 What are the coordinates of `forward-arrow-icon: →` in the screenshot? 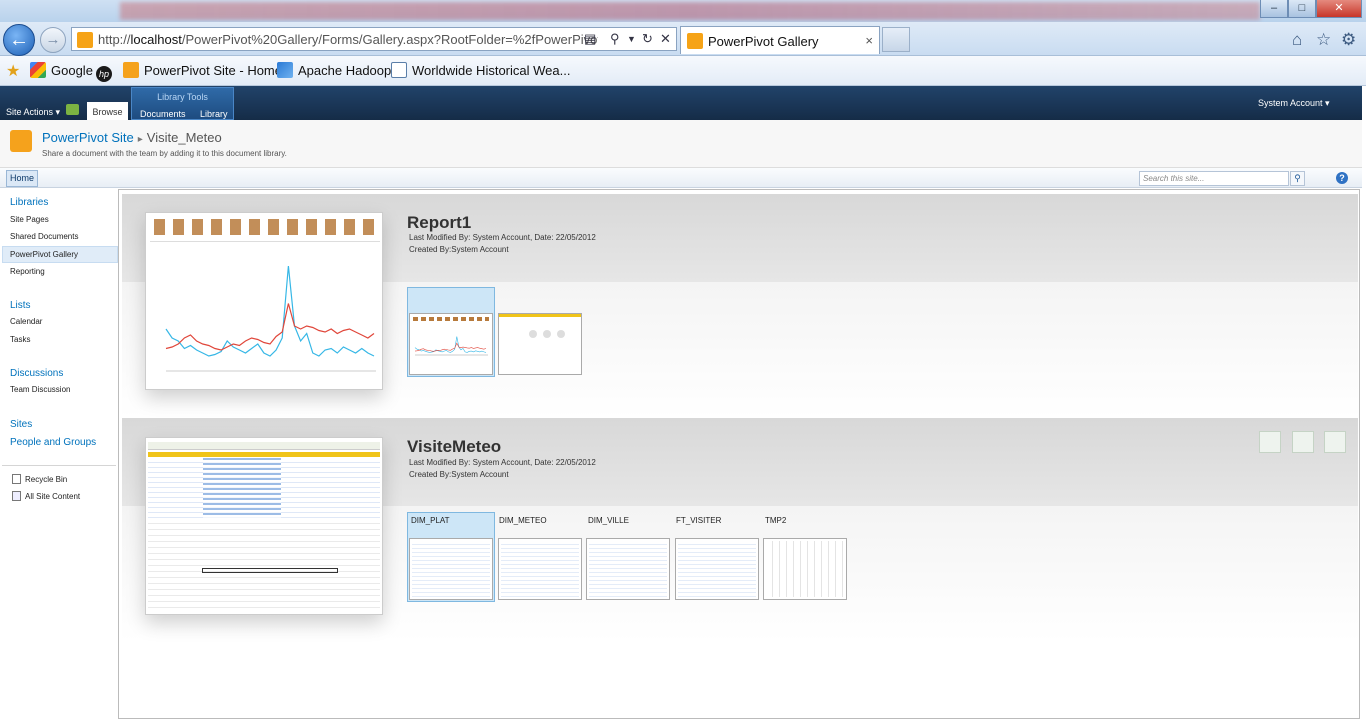 It's located at (53, 40).